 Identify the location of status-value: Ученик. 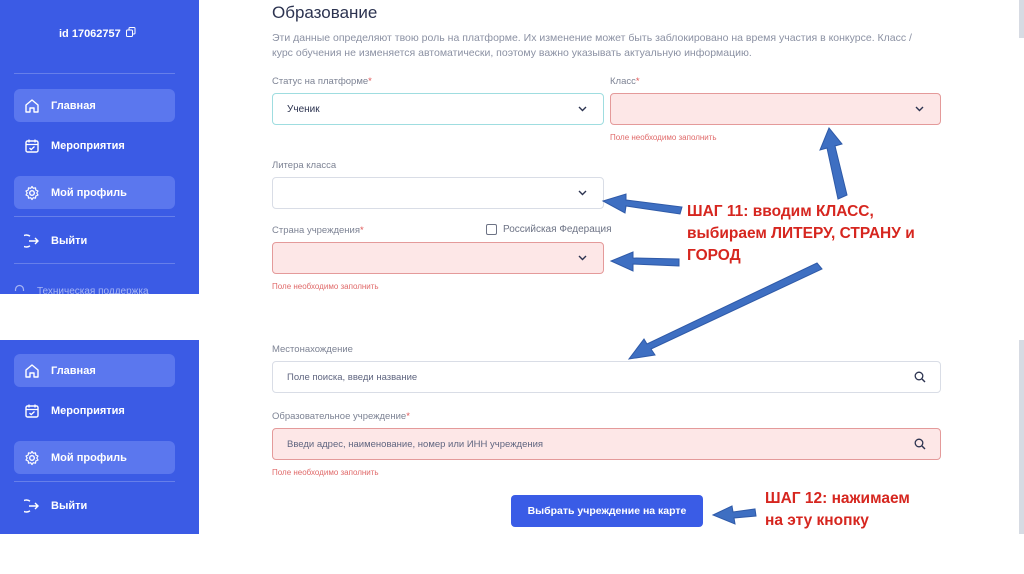
(303, 109).